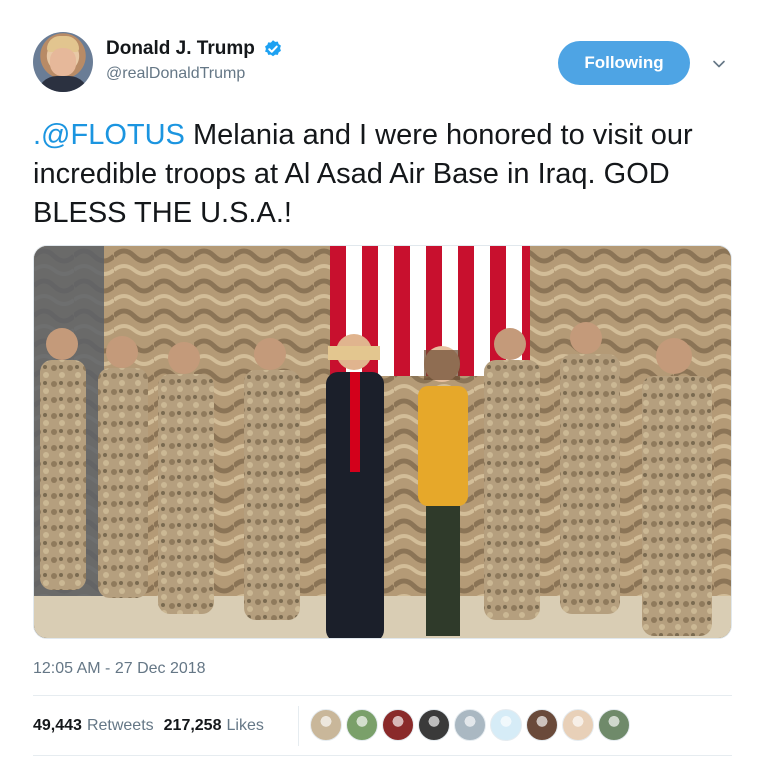 Image resolution: width=765 pixels, height=760 pixels. I want to click on stats-separator, so click(298, 726).